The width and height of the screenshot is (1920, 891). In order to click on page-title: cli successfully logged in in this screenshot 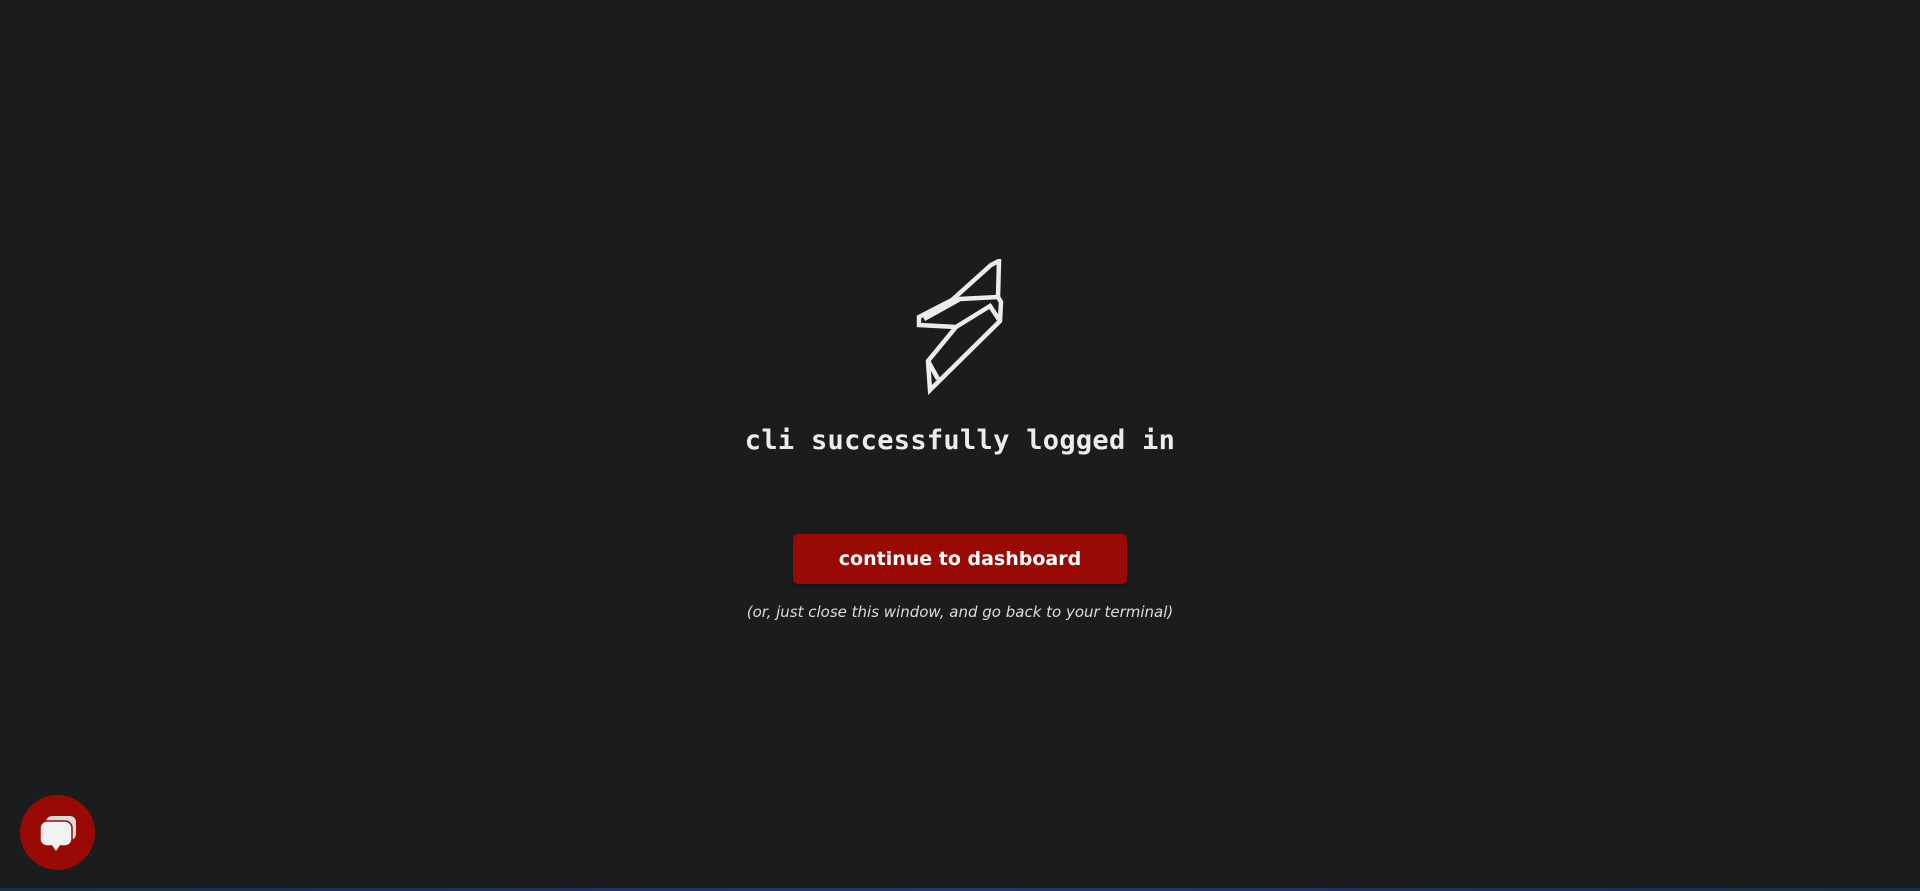, I will do `click(960, 440)`.